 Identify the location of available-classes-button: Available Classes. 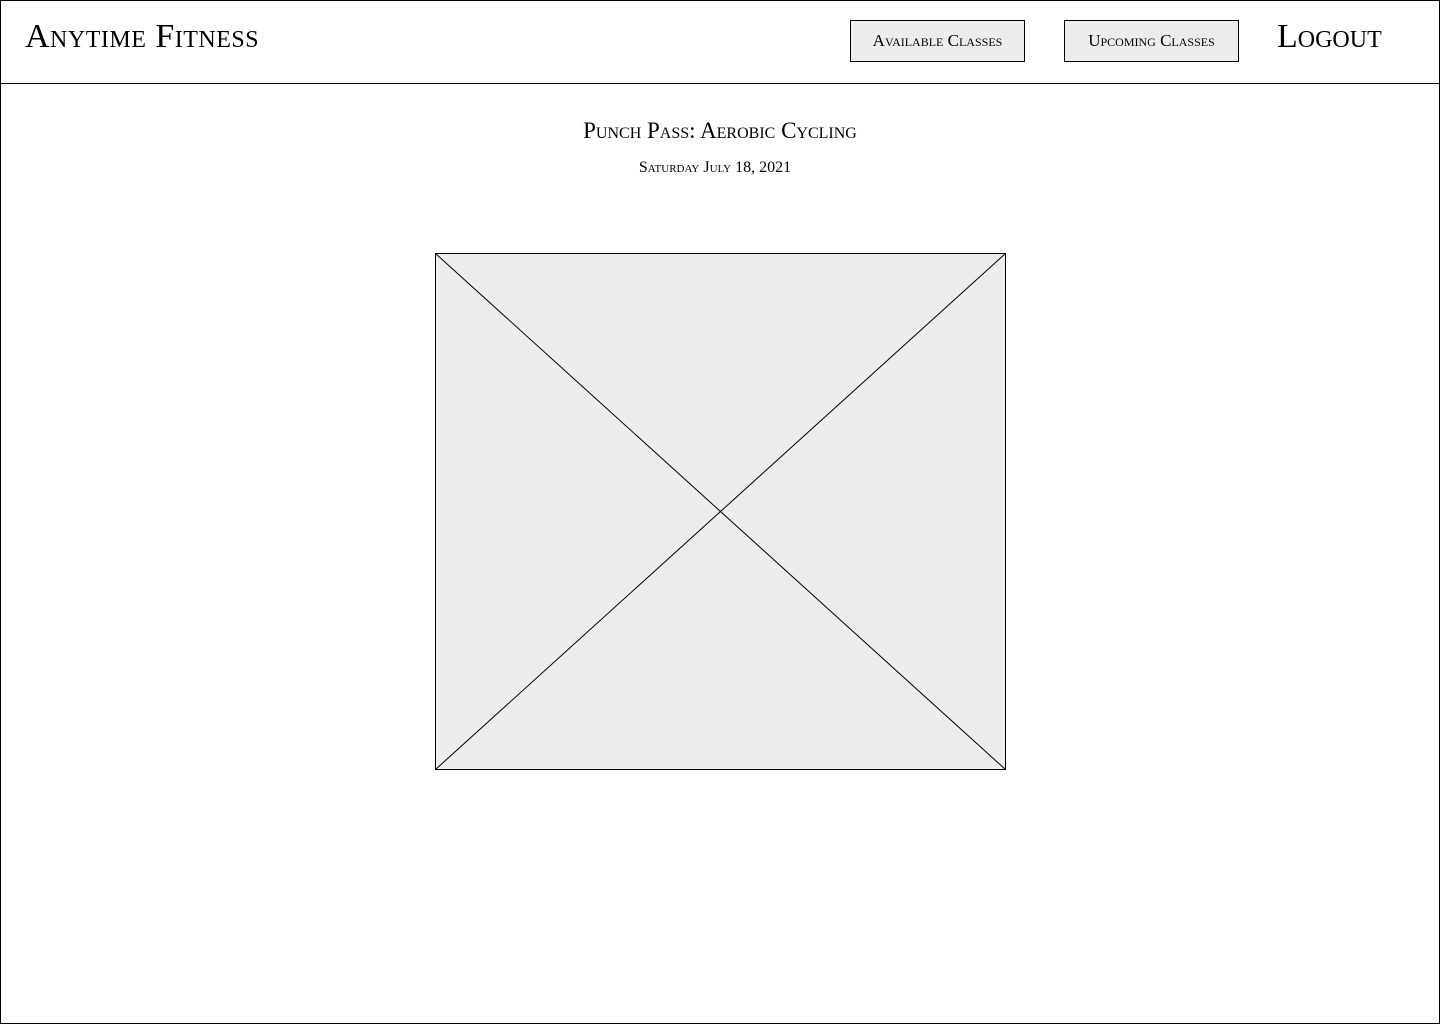
(937, 41).